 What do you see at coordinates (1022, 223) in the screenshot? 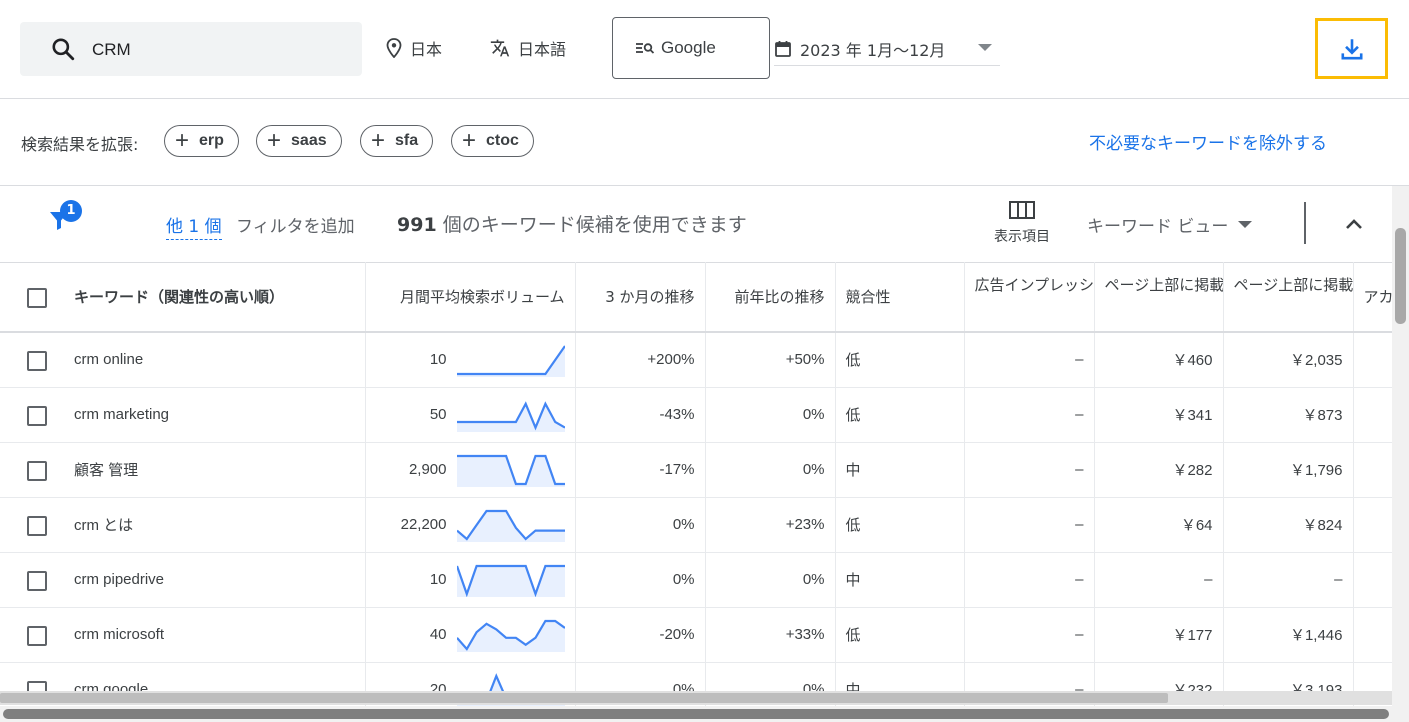
I see `columns-button: 表示項目` at bounding box center [1022, 223].